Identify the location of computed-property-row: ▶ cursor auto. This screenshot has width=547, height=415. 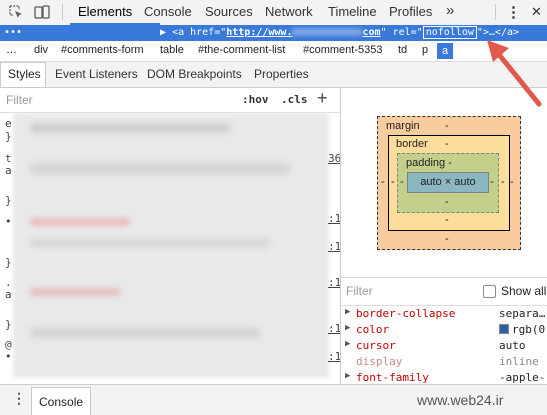
(444, 346).